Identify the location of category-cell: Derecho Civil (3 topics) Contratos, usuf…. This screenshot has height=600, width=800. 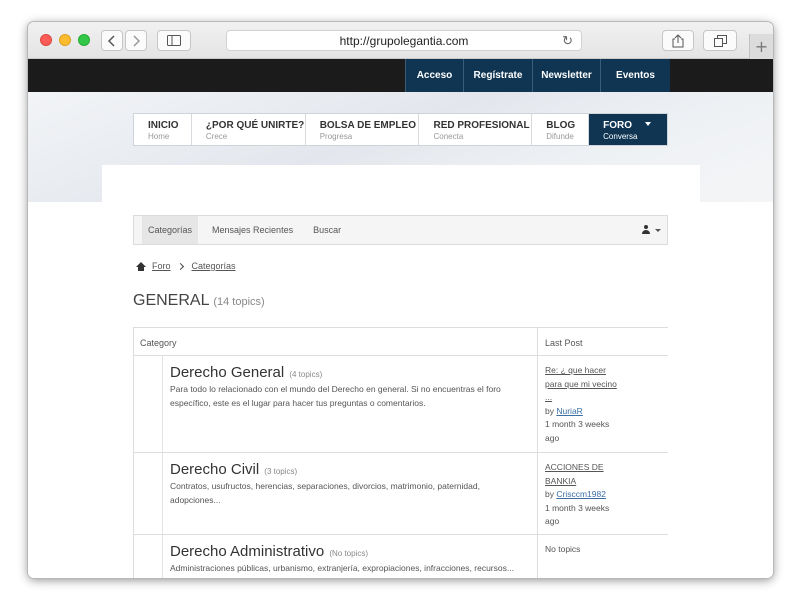
(345, 483).